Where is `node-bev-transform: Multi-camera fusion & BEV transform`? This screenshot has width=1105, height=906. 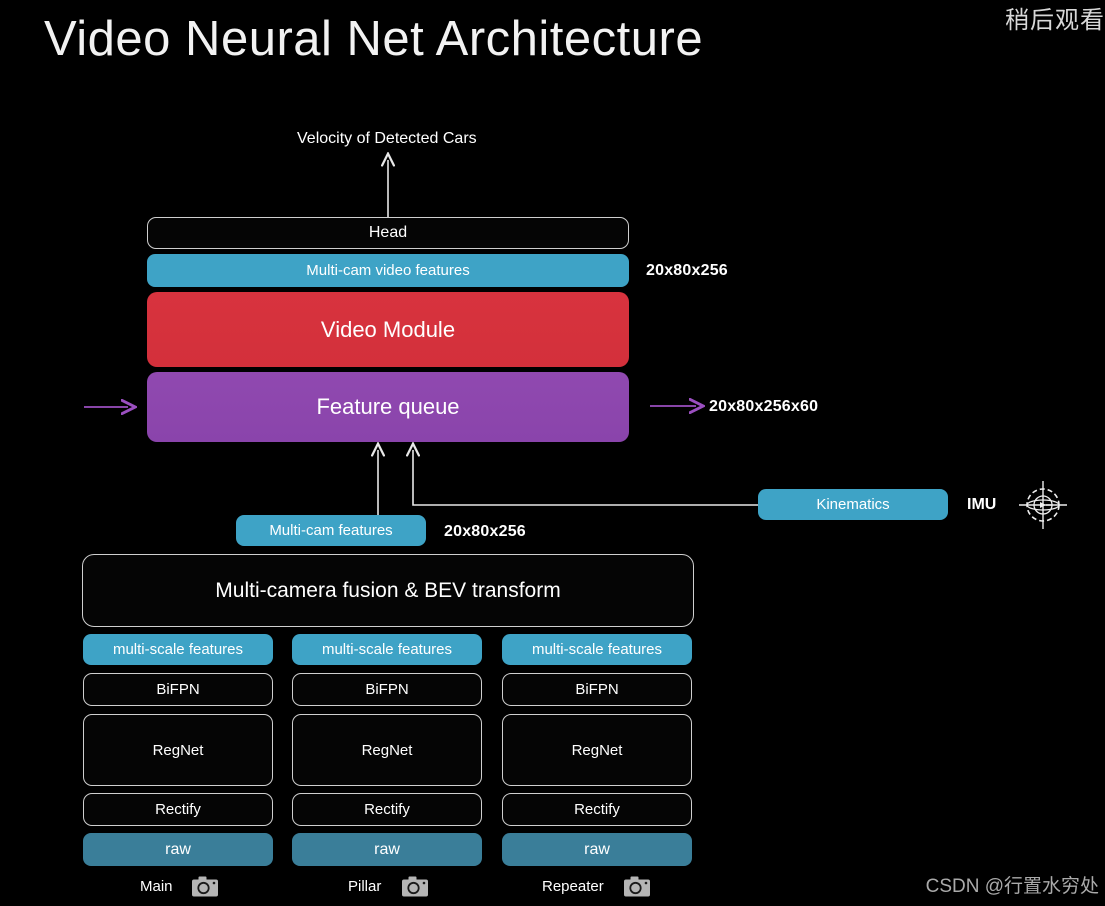
node-bev-transform: Multi-camera fusion & BEV transform is located at coordinates (388, 590).